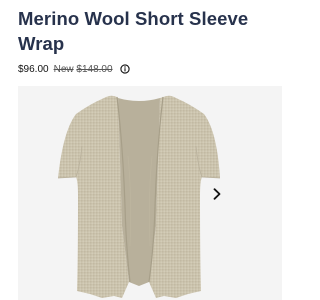 This screenshot has height=300, width=320. I want to click on compare-prefix: New, so click(63, 69).